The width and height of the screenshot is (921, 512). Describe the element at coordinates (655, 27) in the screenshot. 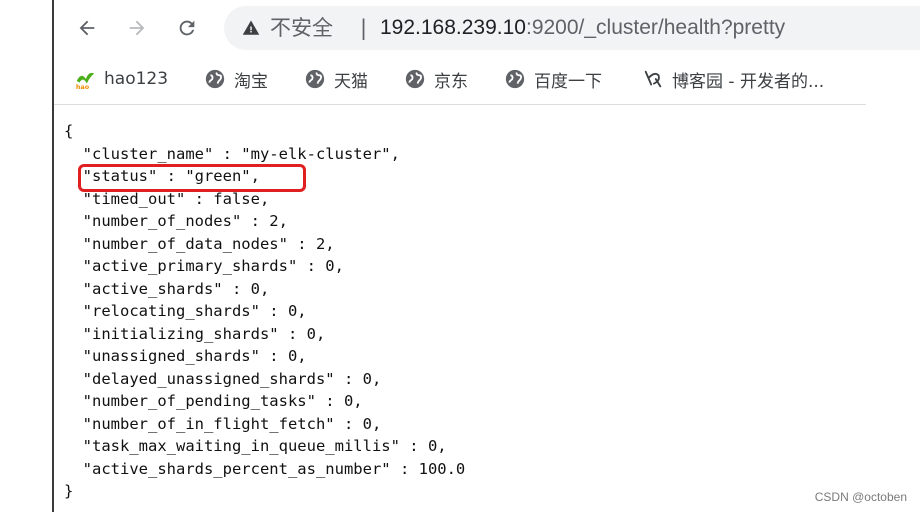

I see `url-path: :9200/_cluster/health?pretty` at that location.